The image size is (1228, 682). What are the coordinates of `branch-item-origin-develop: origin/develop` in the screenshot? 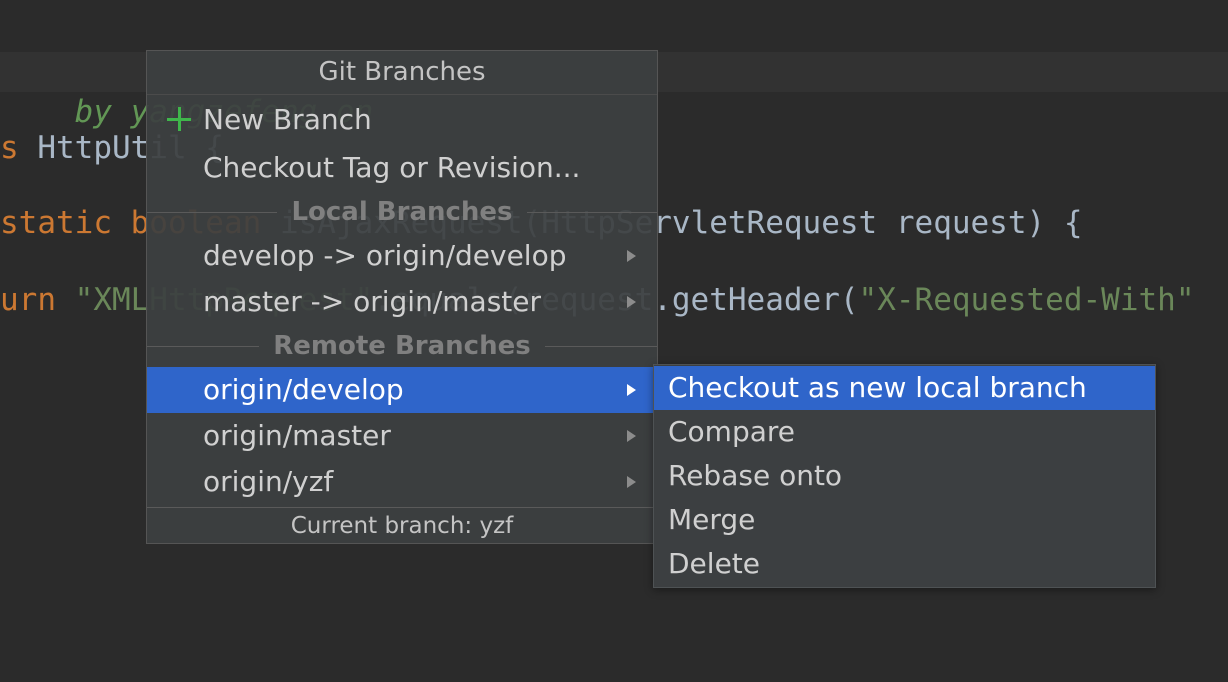 It's located at (402, 390).